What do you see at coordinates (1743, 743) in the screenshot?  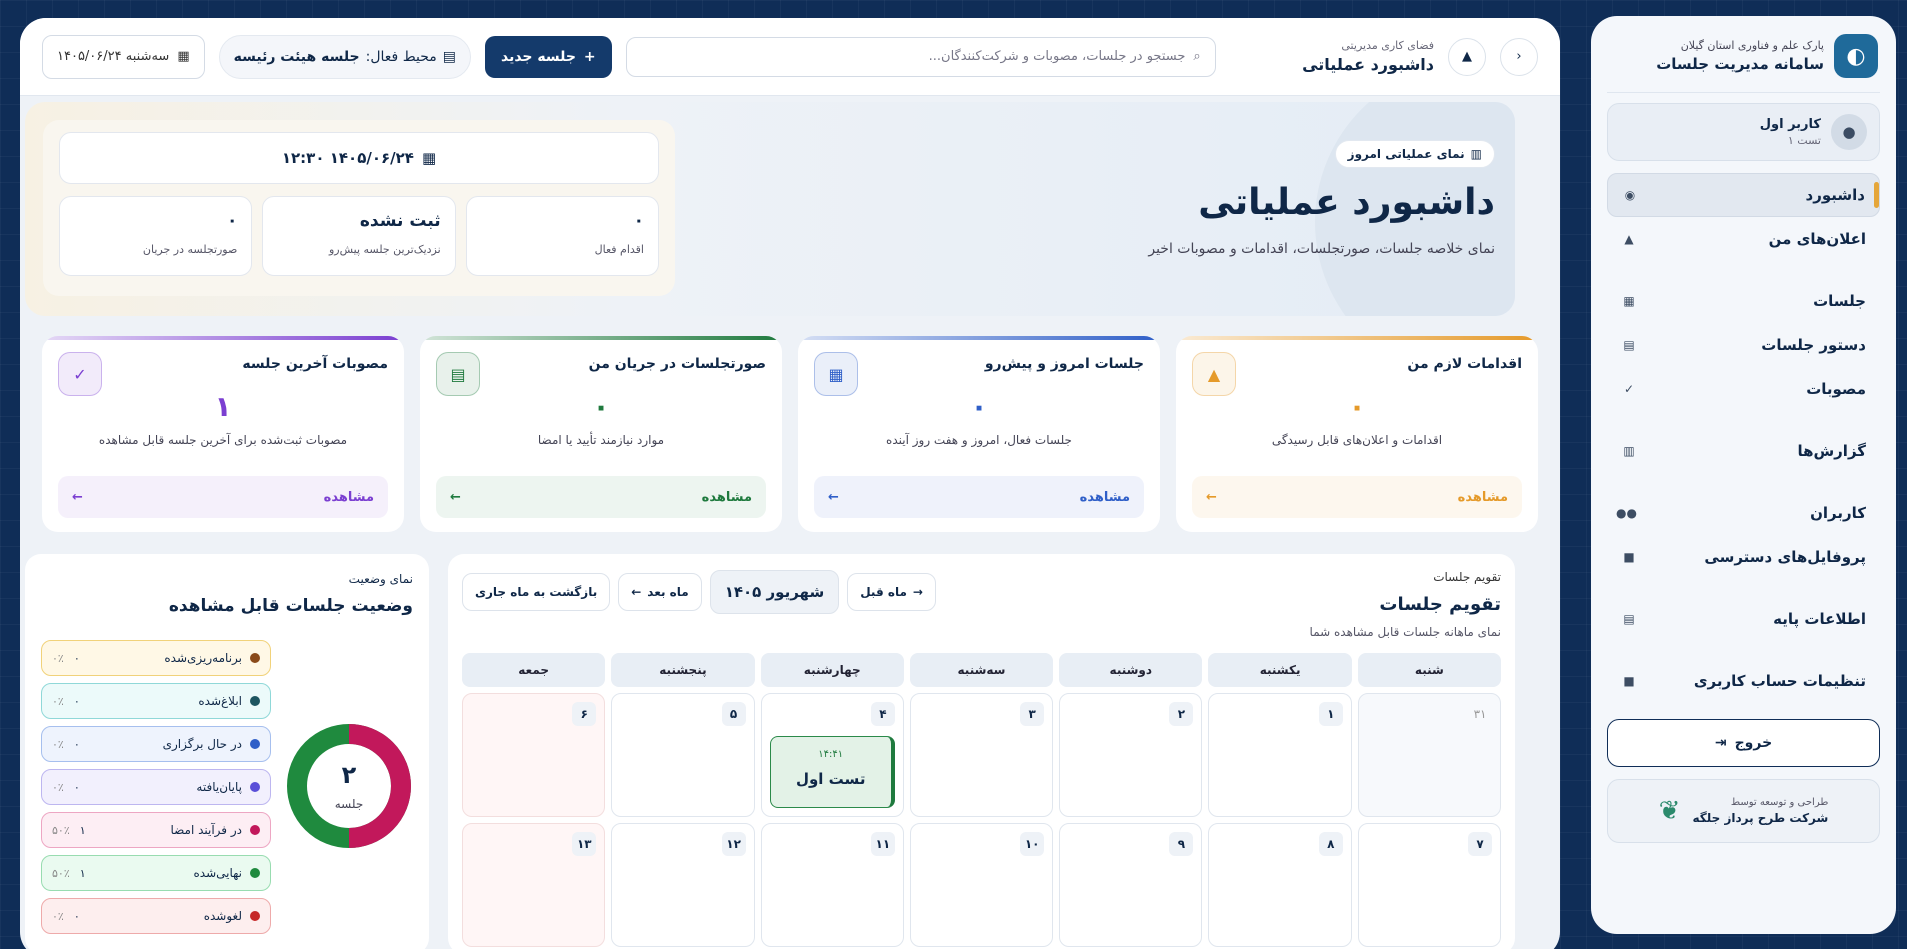 I see `logout-button: خروج ⇥` at bounding box center [1743, 743].